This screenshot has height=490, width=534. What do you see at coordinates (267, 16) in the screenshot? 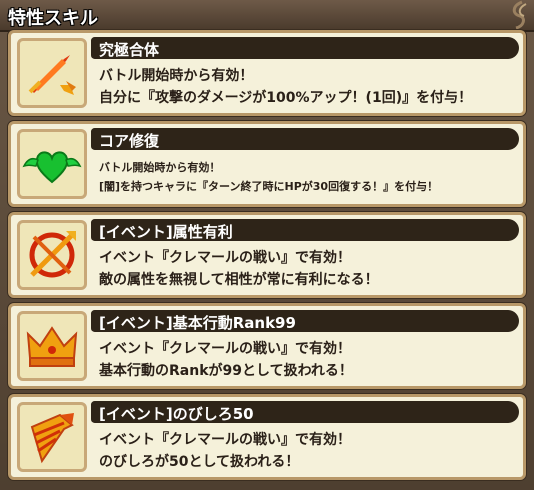
I see `panel-header: 特性スキル` at bounding box center [267, 16].